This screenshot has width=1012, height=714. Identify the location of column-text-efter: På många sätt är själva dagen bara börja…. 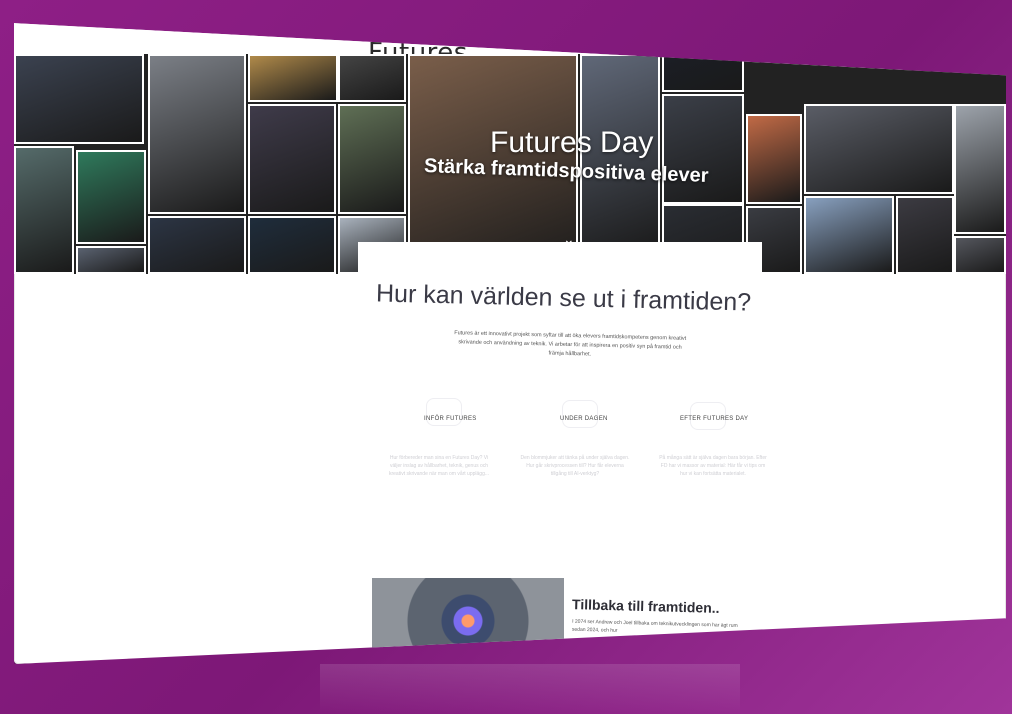
(713, 466).